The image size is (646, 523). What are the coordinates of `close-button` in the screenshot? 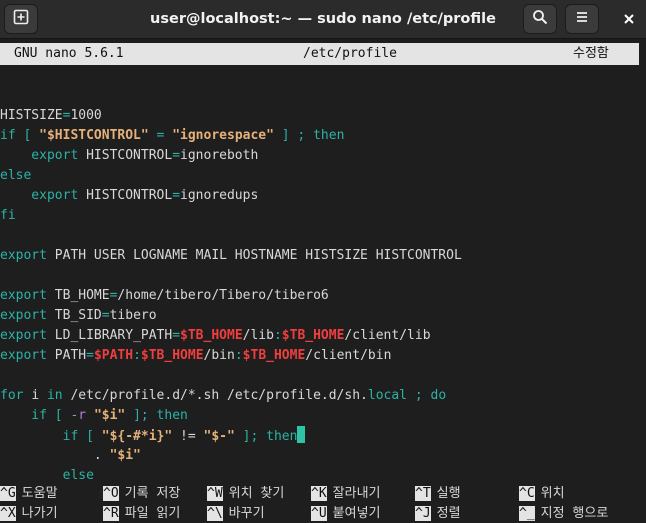 It's located at (629, 19).